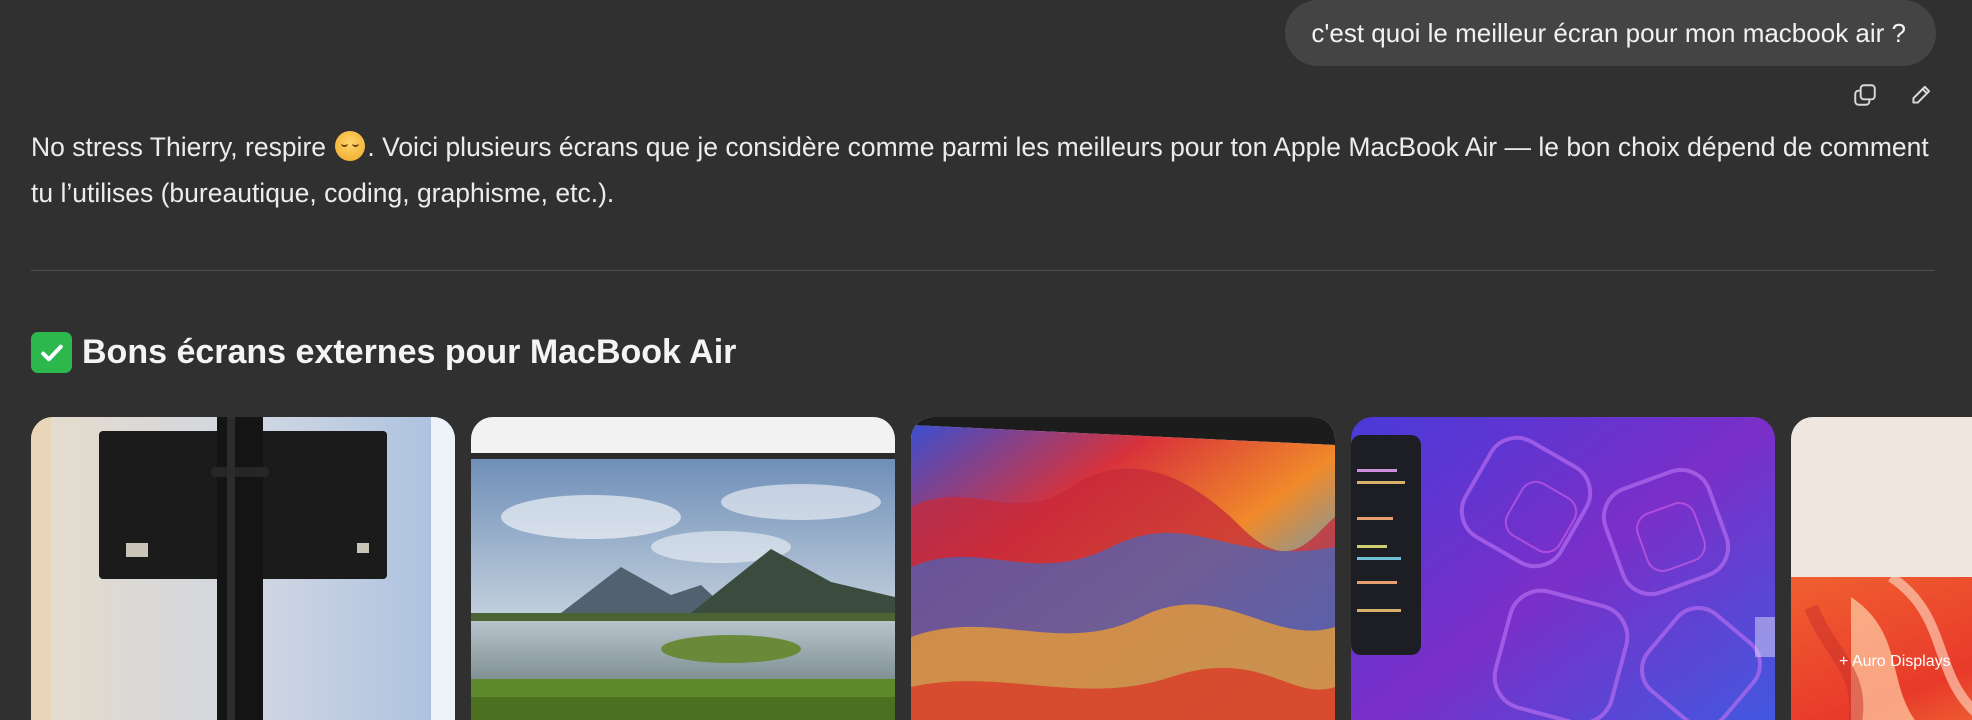 This screenshot has height=720, width=1972. I want to click on check-mark-icon, so click(51, 352).